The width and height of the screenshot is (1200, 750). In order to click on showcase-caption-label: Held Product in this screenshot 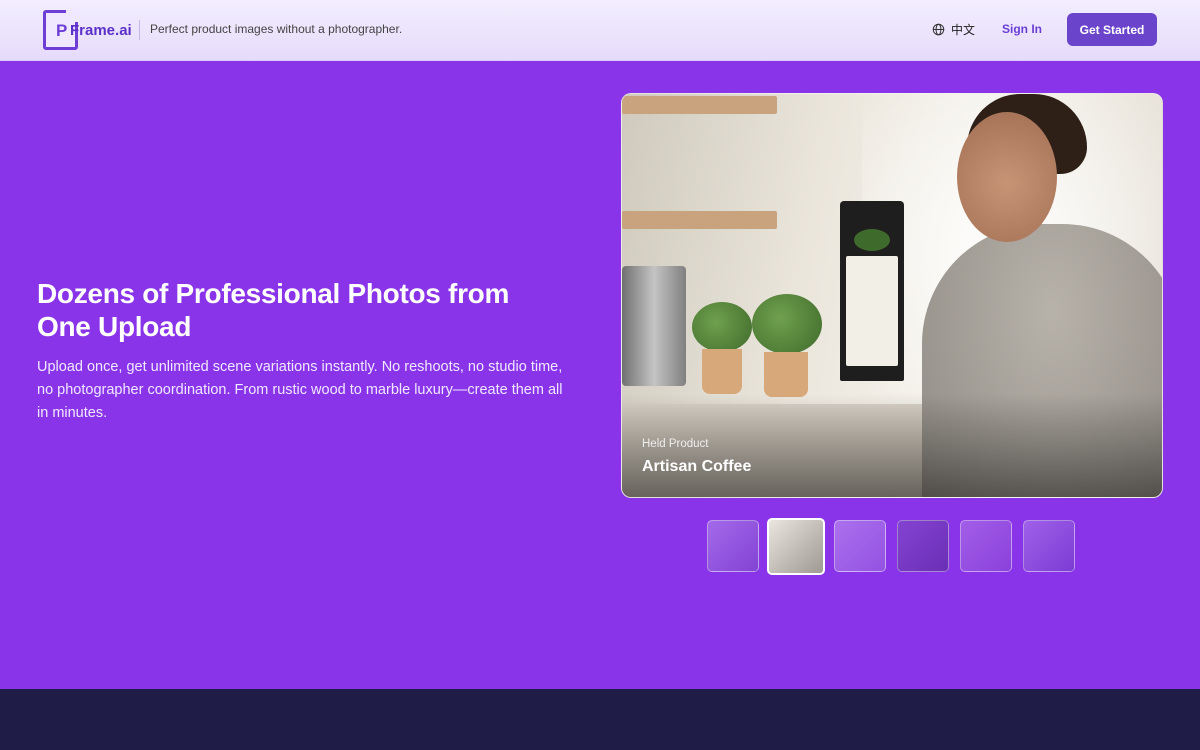, I will do `click(675, 444)`.